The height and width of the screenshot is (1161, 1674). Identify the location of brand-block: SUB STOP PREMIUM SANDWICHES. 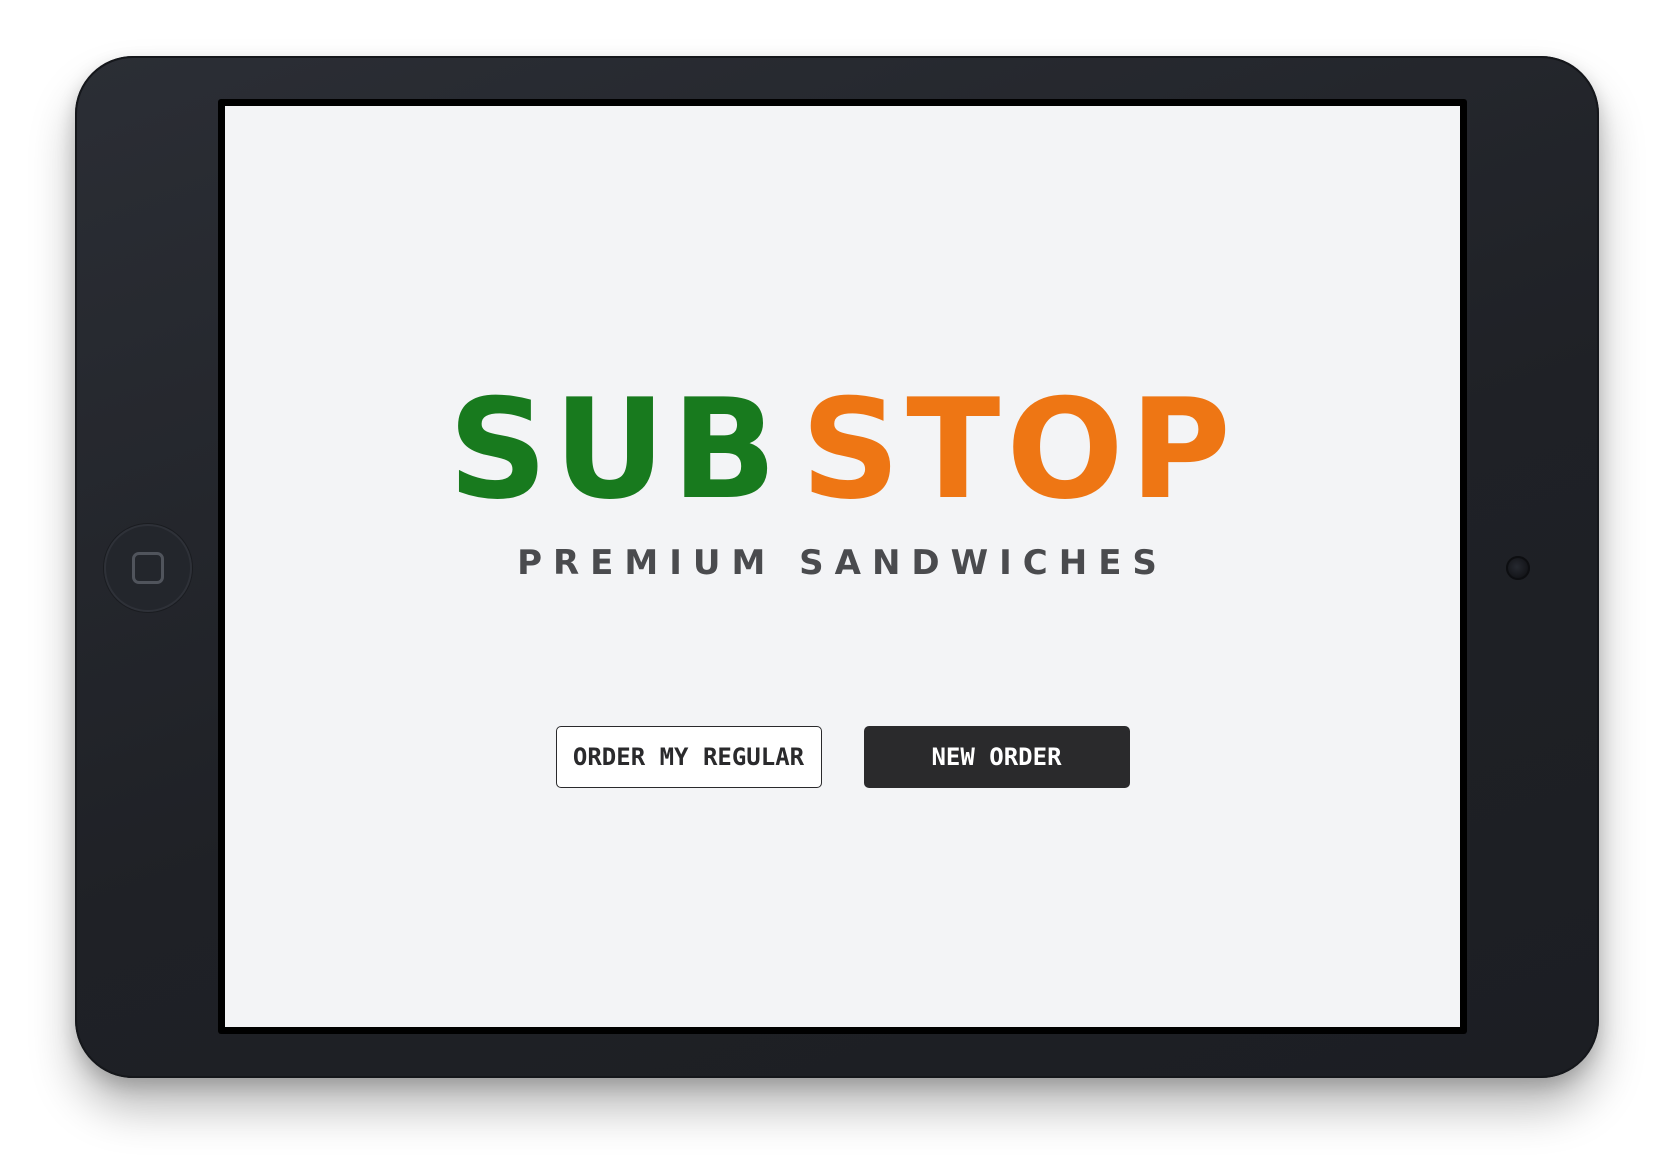
(842, 482).